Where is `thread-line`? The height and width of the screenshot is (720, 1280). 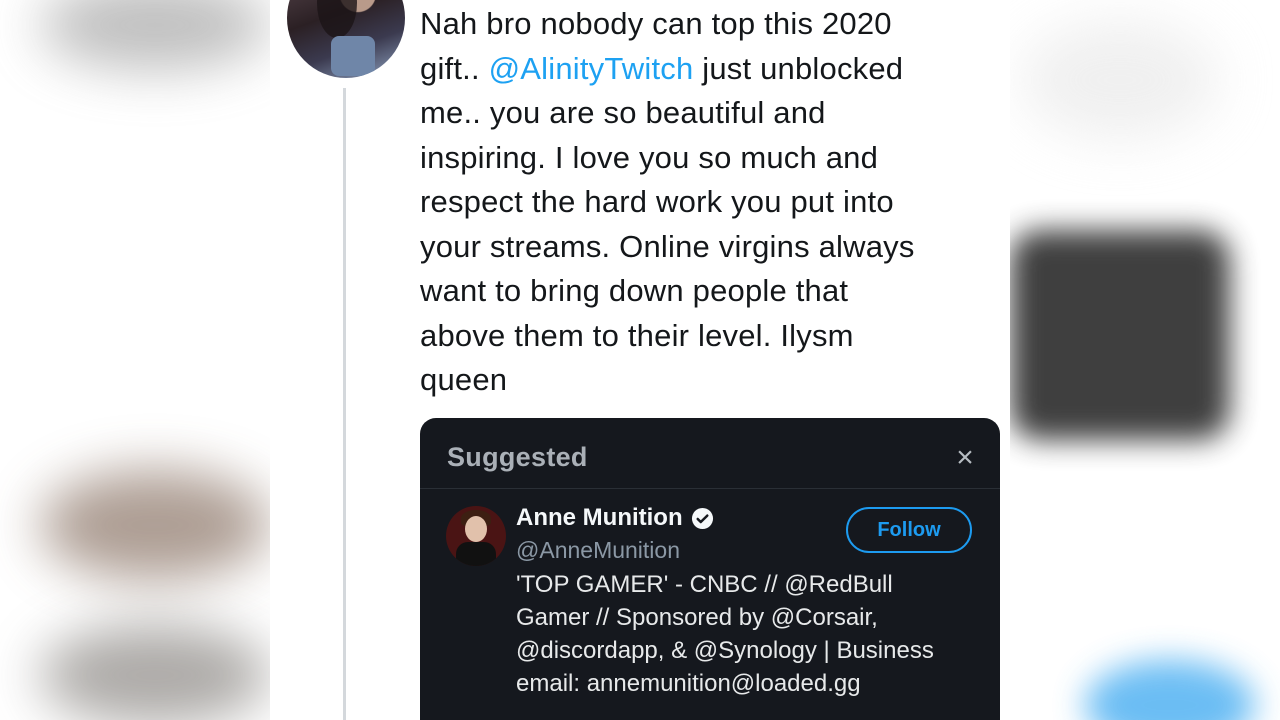
thread-line is located at coordinates (344, 404).